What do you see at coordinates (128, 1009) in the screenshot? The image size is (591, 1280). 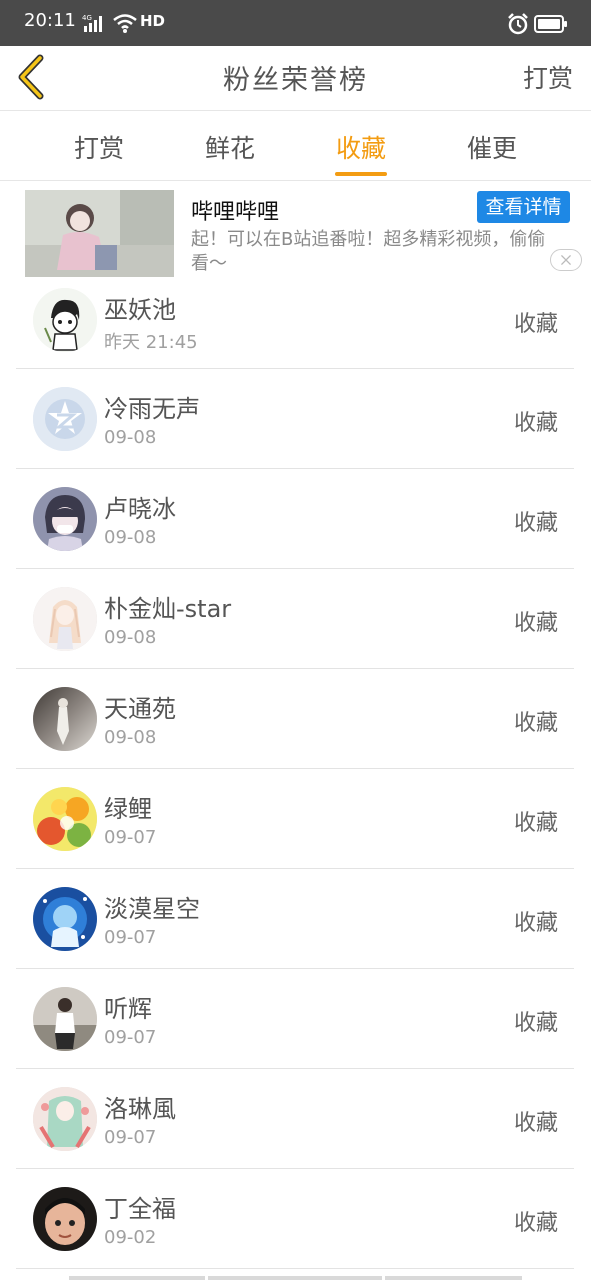 I see `fan-name: 听辉` at bounding box center [128, 1009].